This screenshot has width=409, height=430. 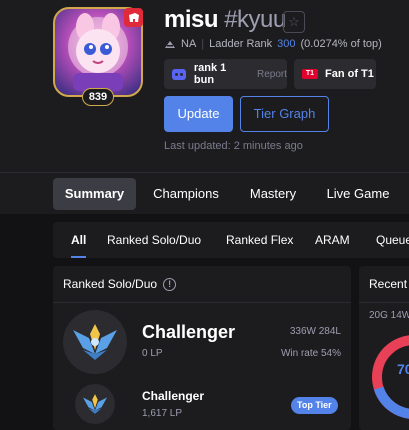 I want to click on summoner-name: misu #kyuu, so click(x=225, y=20).